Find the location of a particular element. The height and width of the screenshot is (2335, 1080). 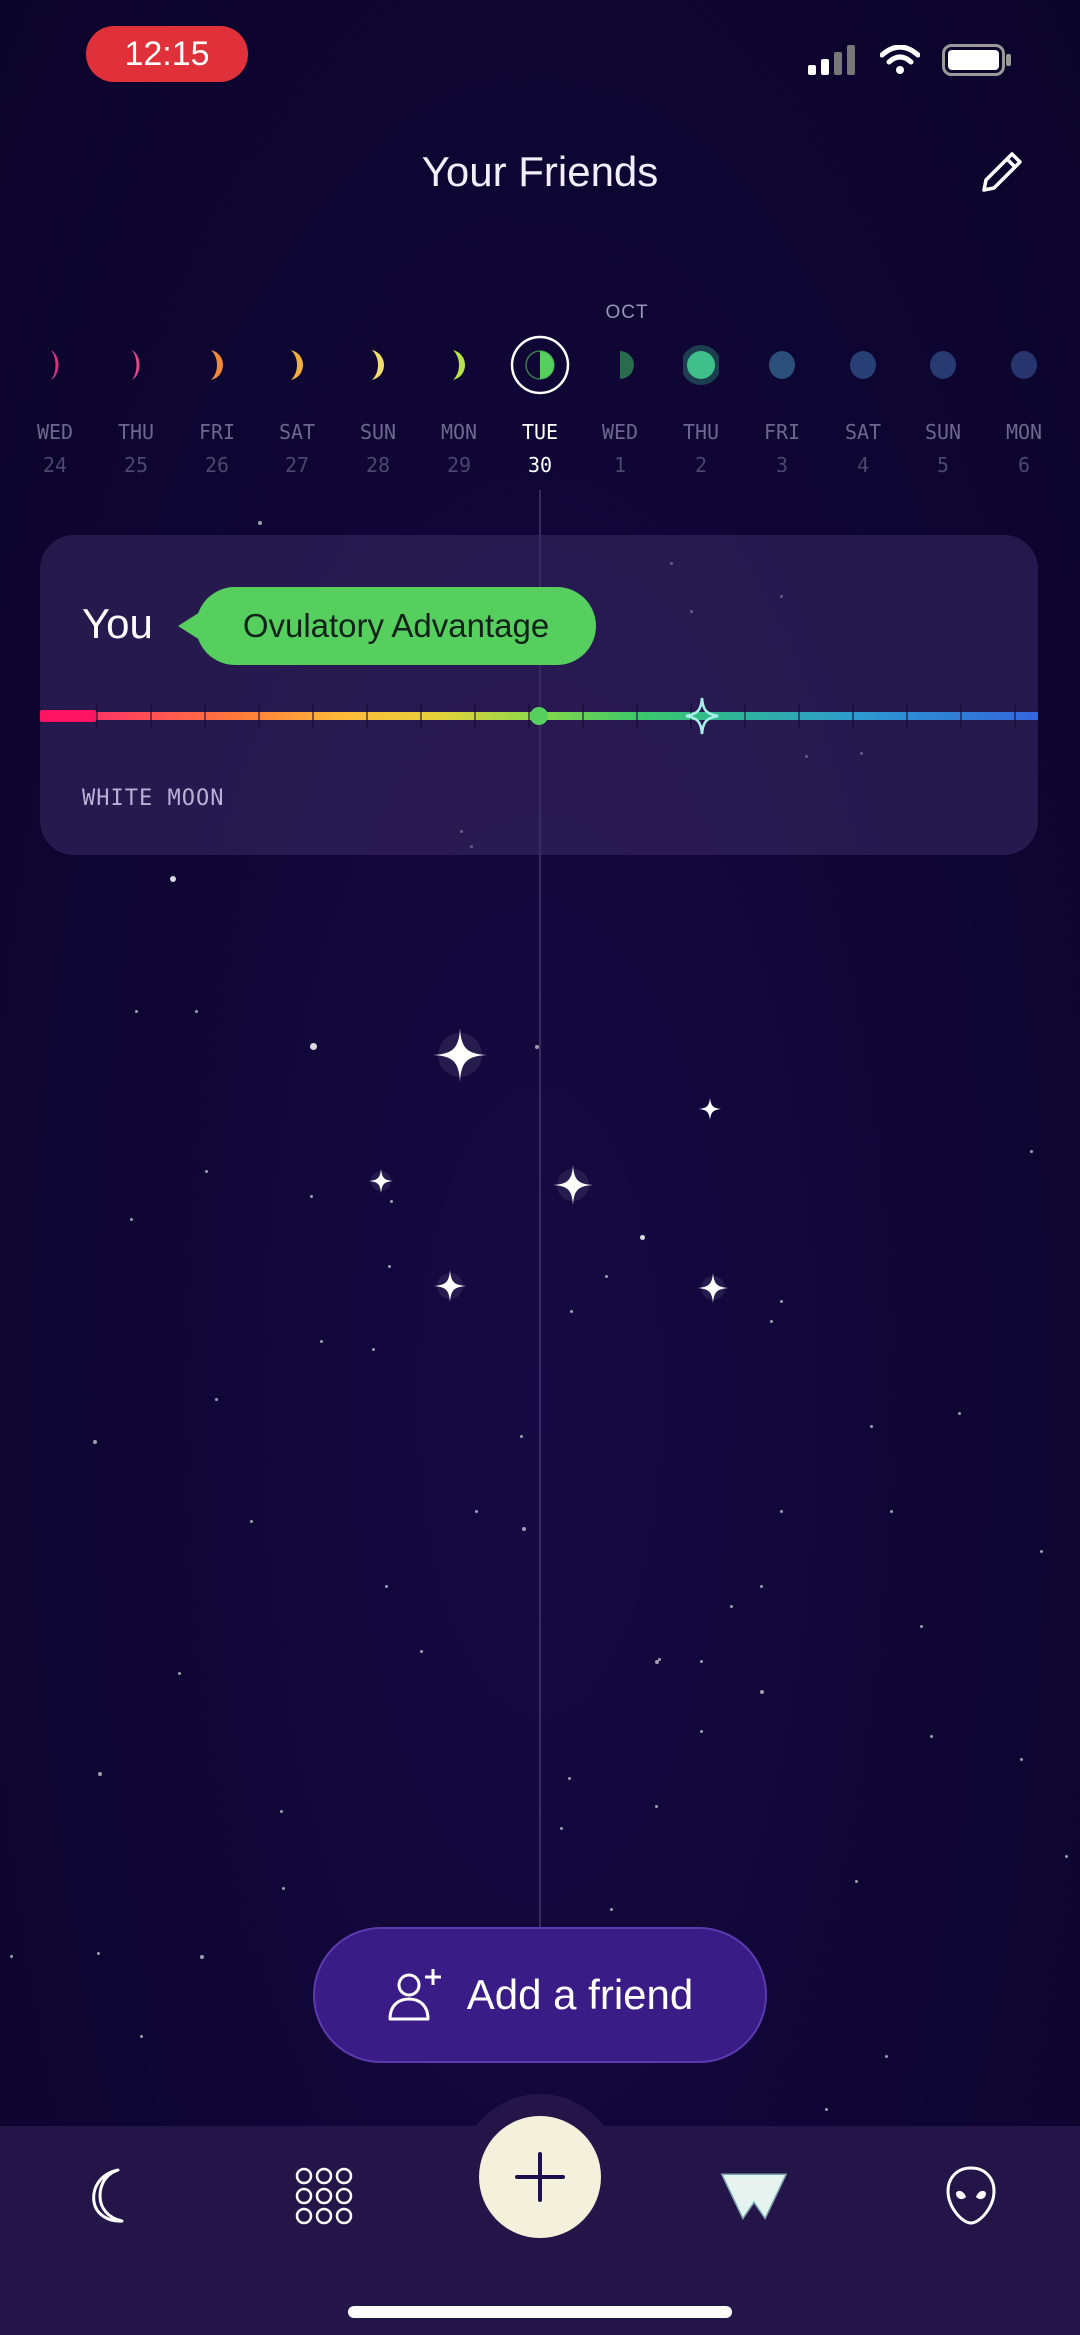

day-item: WED 1 is located at coordinates (620, 415).